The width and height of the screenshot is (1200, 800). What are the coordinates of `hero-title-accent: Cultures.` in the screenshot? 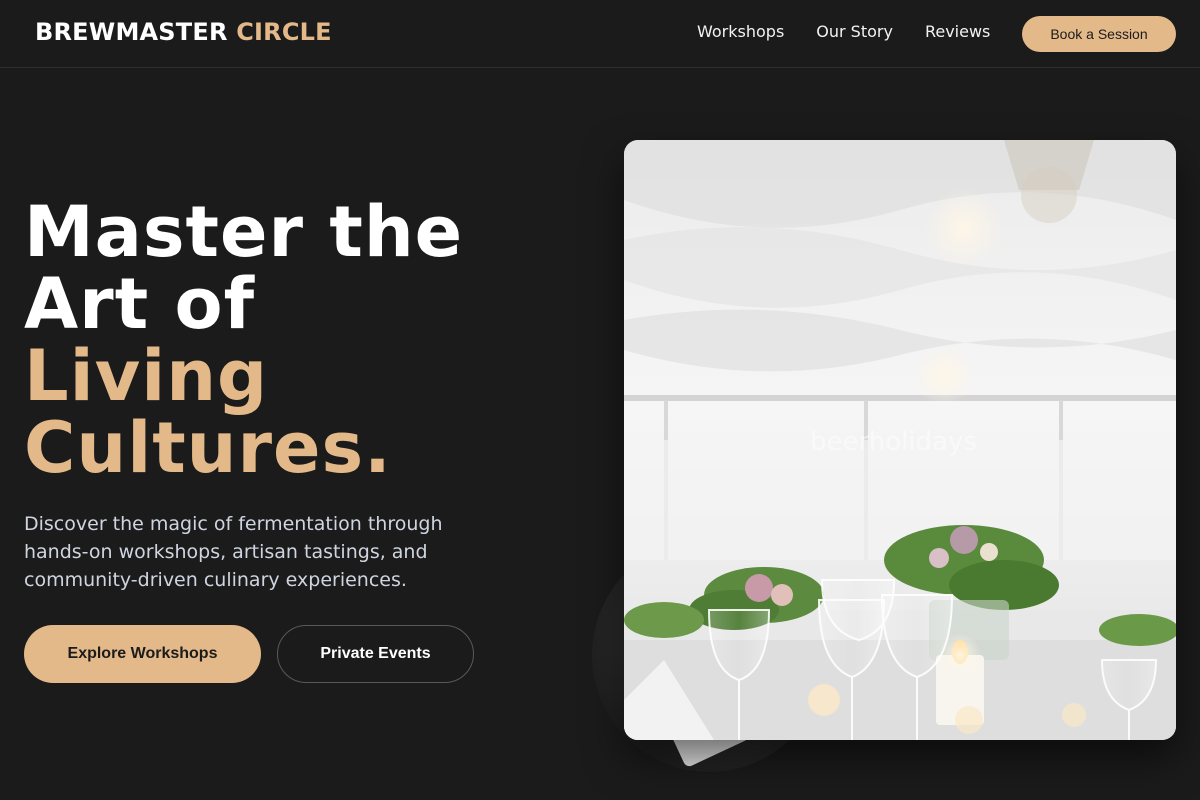 It's located at (208, 448).